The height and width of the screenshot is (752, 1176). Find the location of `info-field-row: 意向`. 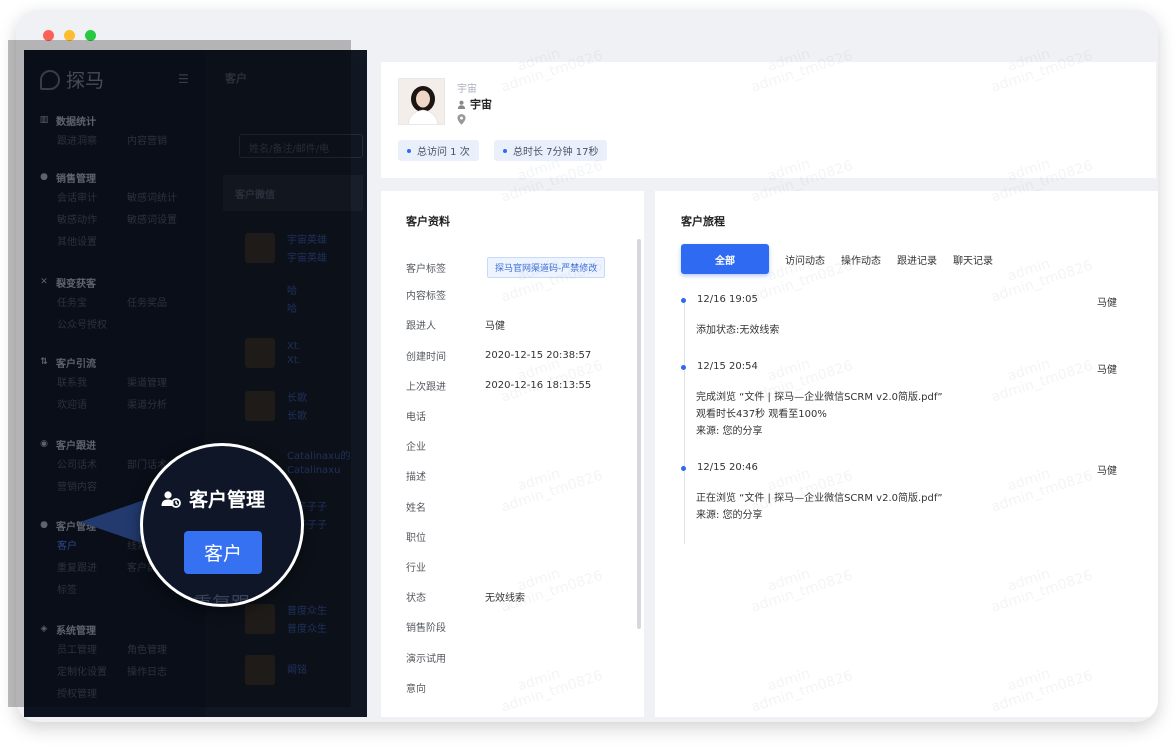

info-field-row: 意向 is located at coordinates (445, 687).